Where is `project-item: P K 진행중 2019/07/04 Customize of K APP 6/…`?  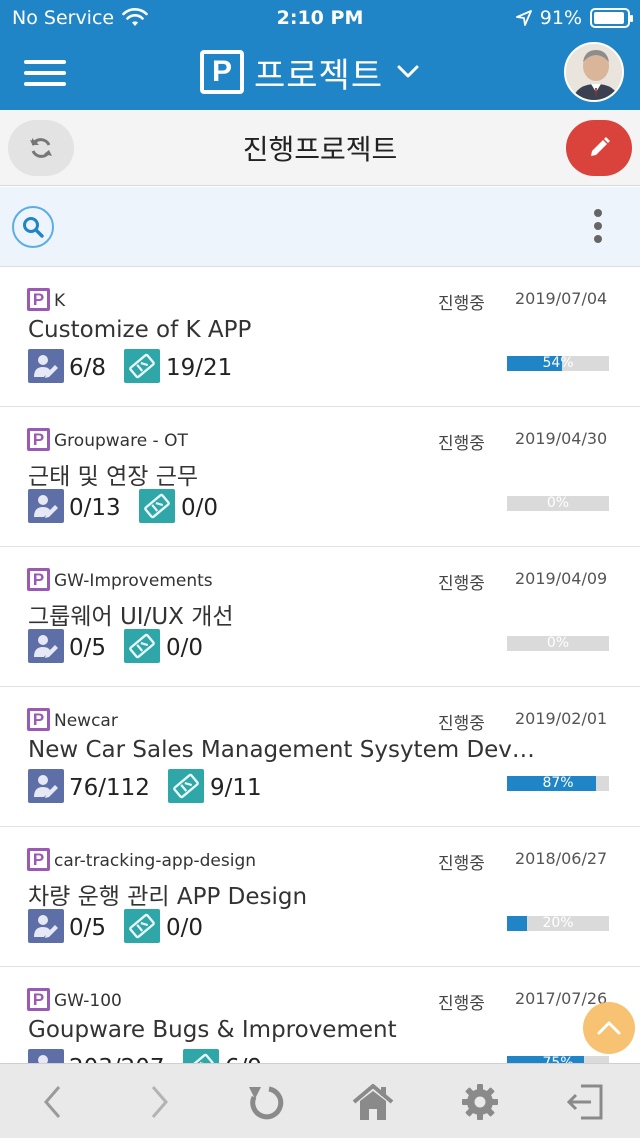
project-item: P K 진행중 2019/07/04 Customize of K APP 6/… is located at coordinates (320, 337).